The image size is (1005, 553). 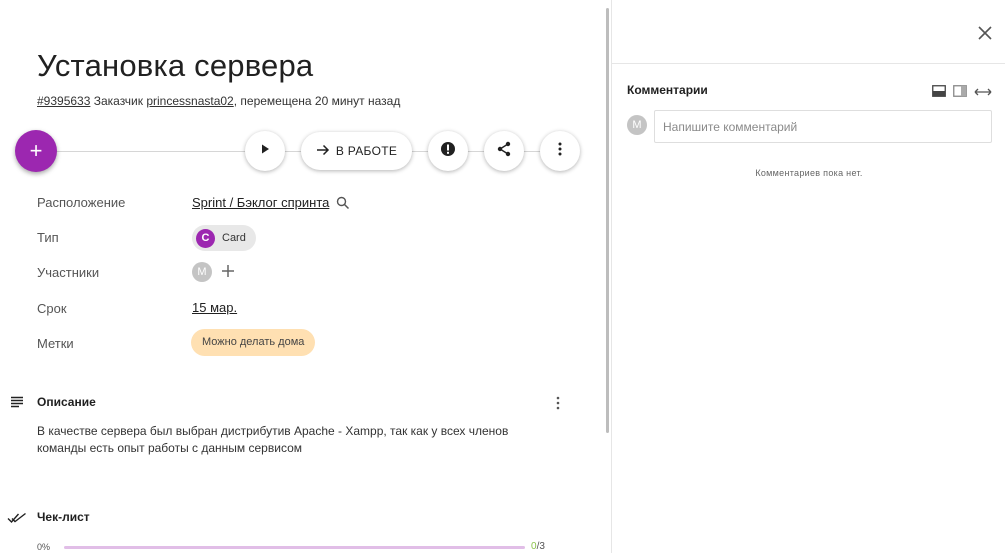 What do you see at coordinates (63, 101) in the screenshot?
I see `task-id-link: #9395633` at bounding box center [63, 101].